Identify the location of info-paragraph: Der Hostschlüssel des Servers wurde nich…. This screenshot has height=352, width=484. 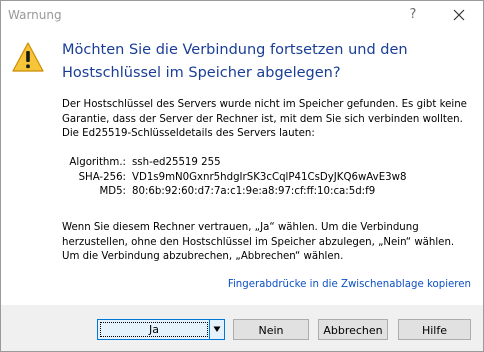
(269, 120).